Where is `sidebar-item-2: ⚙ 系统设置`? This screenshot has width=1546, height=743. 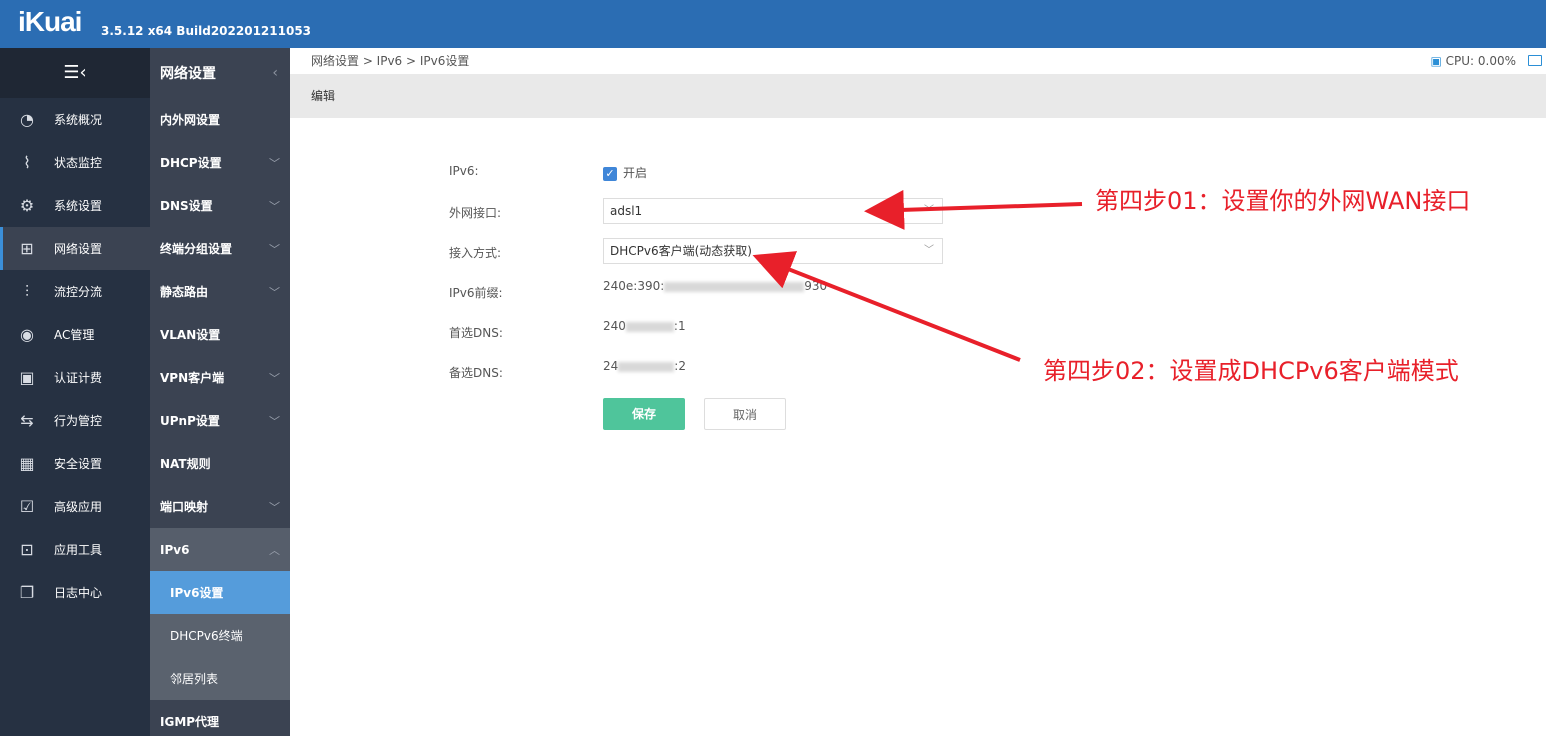 sidebar-item-2: ⚙ 系统设置 is located at coordinates (75, 205).